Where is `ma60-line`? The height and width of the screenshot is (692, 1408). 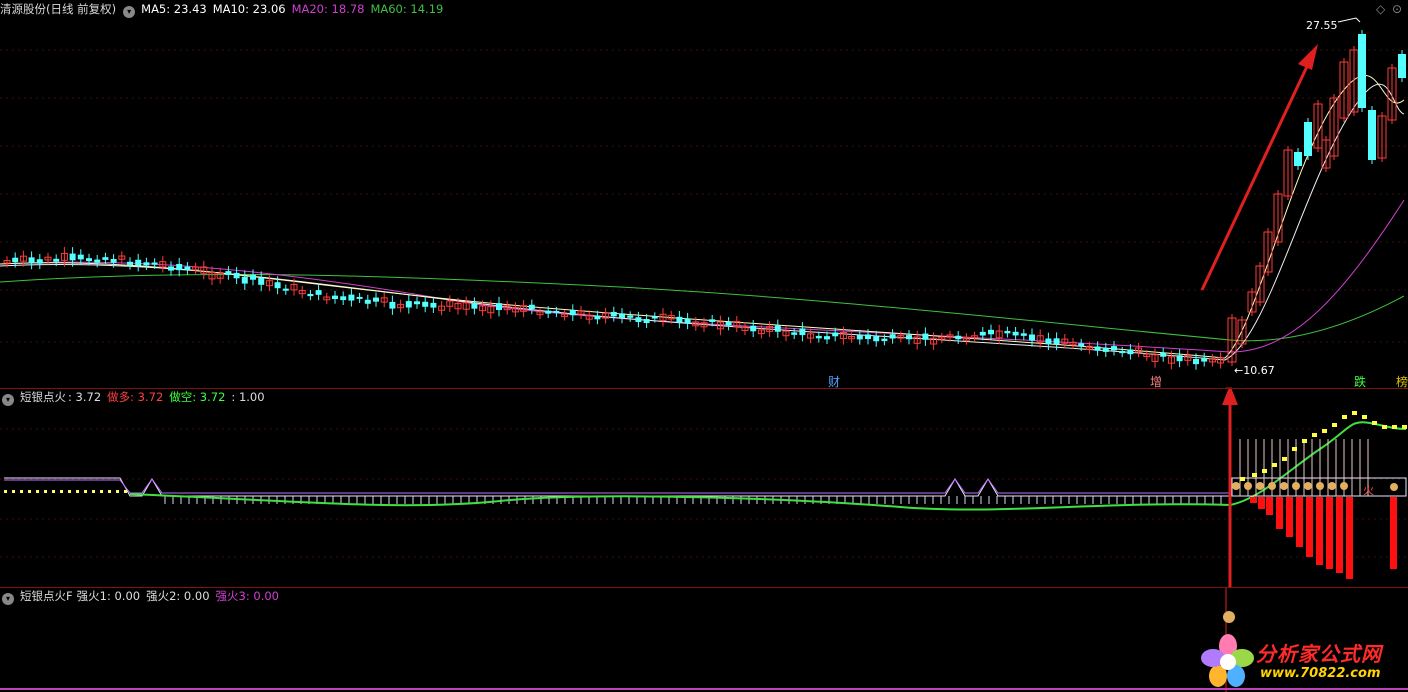 ma60-line is located at coordinates (702, 307).